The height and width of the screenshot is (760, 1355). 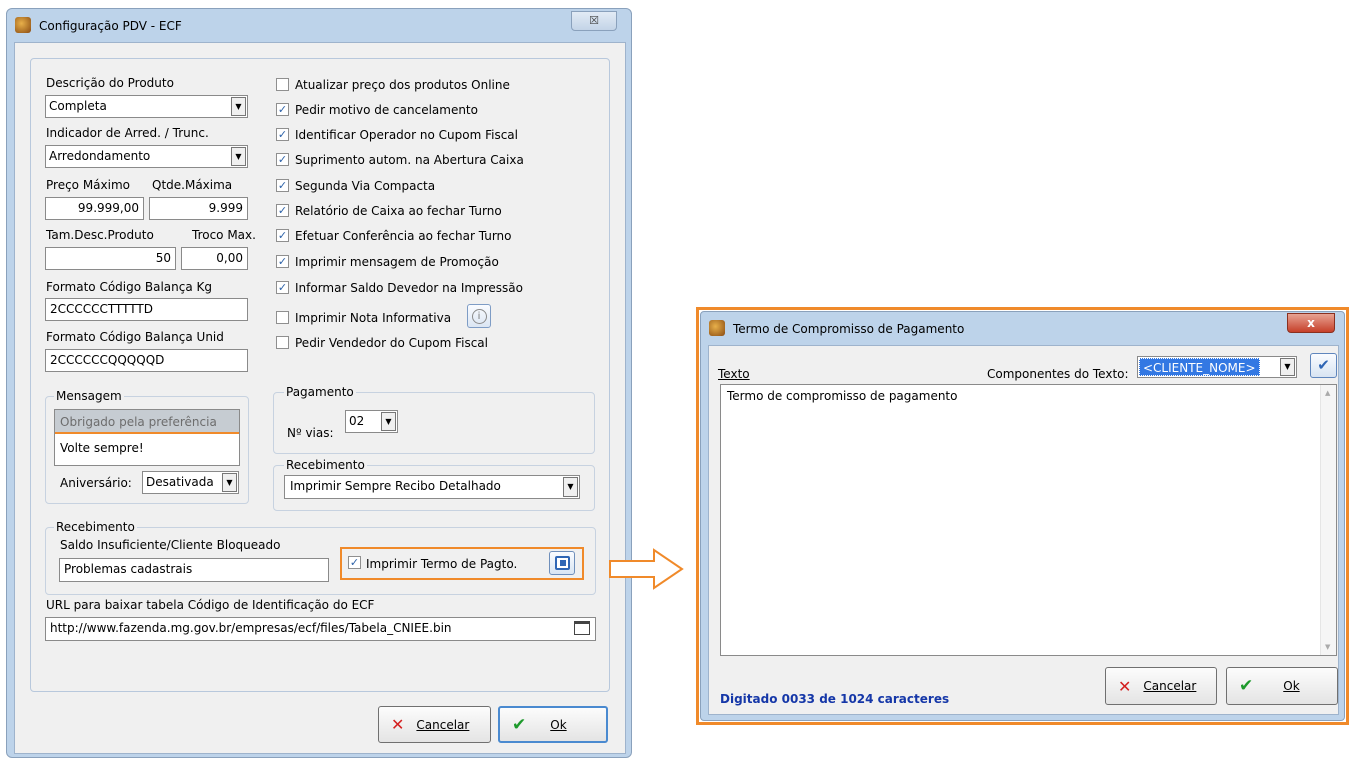 I want to click on checkbox-label: Efetuar Conferência ao fechar Turno, so click(x=403, y=236).